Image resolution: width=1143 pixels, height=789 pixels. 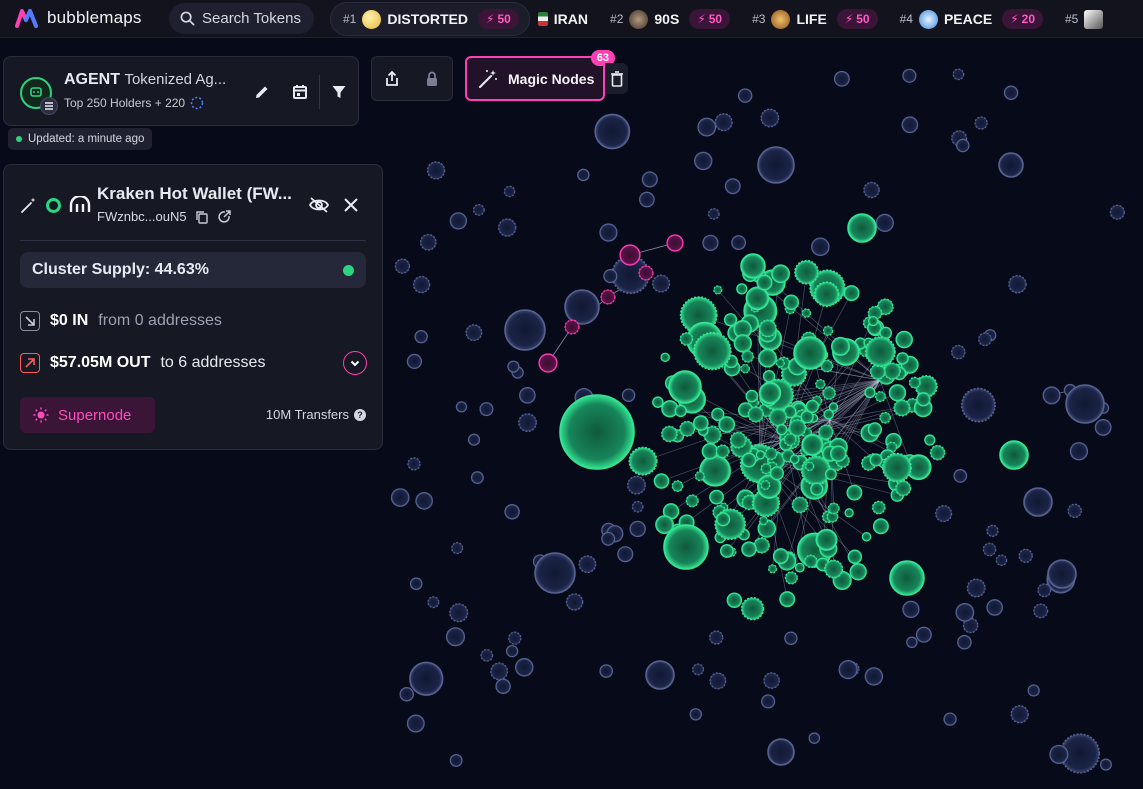 What do you see at coordinates (540, 75) in the screenshot?
I see `magic-nodes-button: Magic Nodes 63` at bounding box center [540, 75].